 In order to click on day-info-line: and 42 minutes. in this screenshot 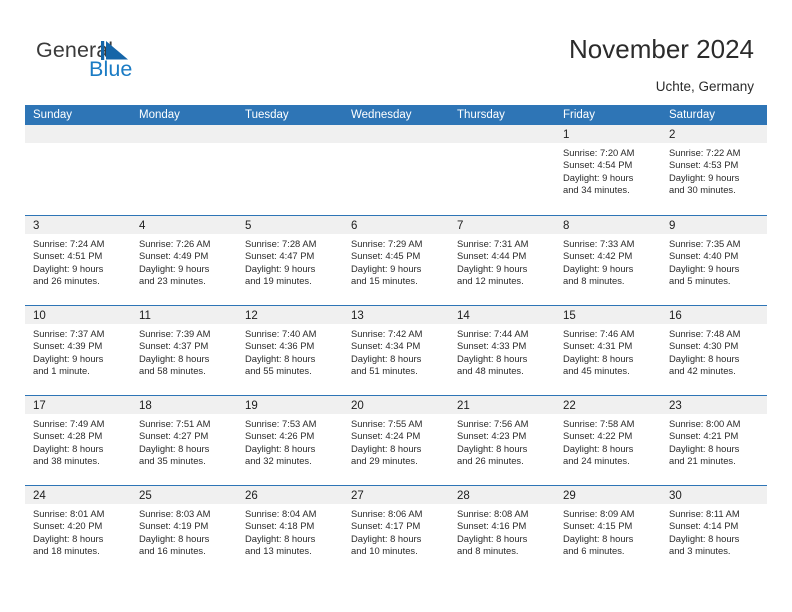, I will do `click(702, 371)`.